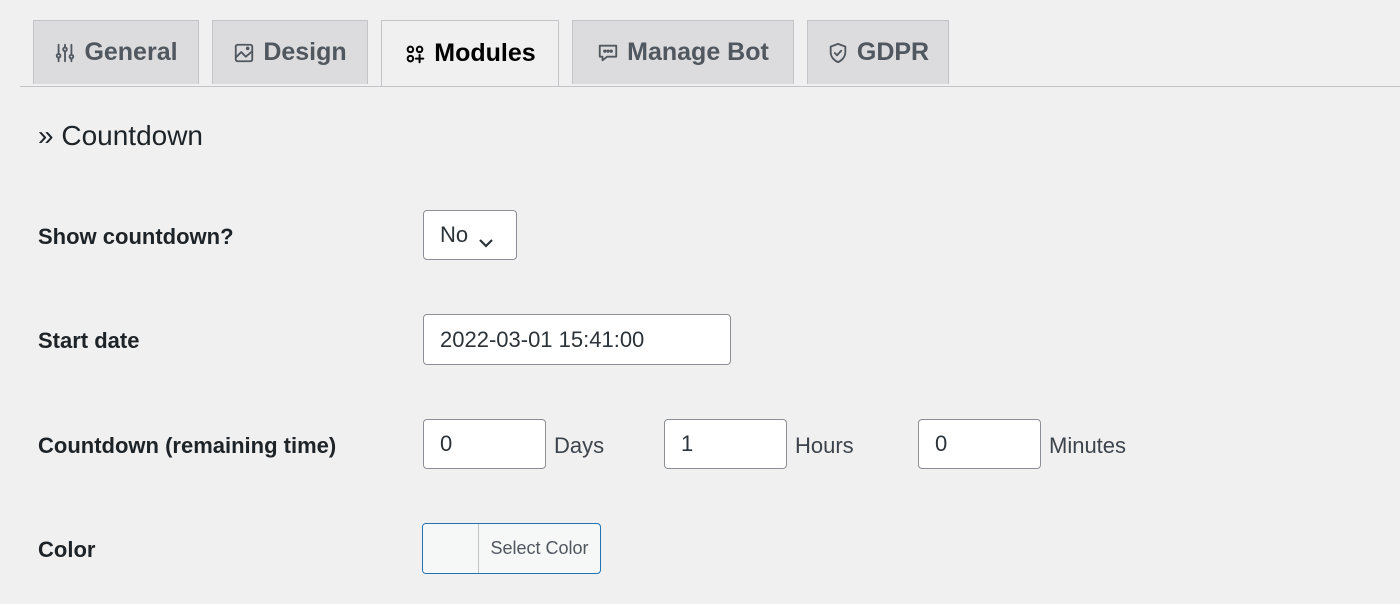 This screenshot has width=1400, height=604. Describe the element at coordinates (131, 52) in the screenshot. I see `tab-label: General` at that location.